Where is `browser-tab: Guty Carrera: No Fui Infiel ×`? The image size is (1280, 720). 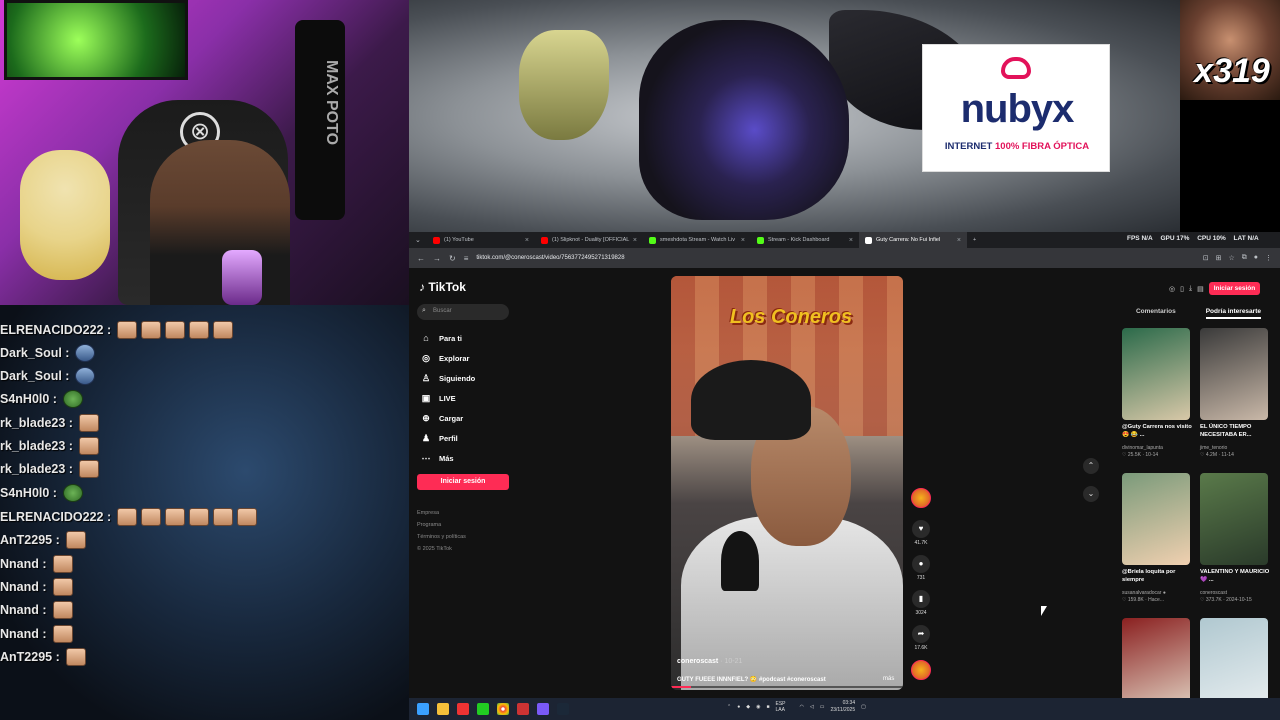 browser-tab: Guty Carrera: No Fui Infiel × is located at coordinates (913, 240).